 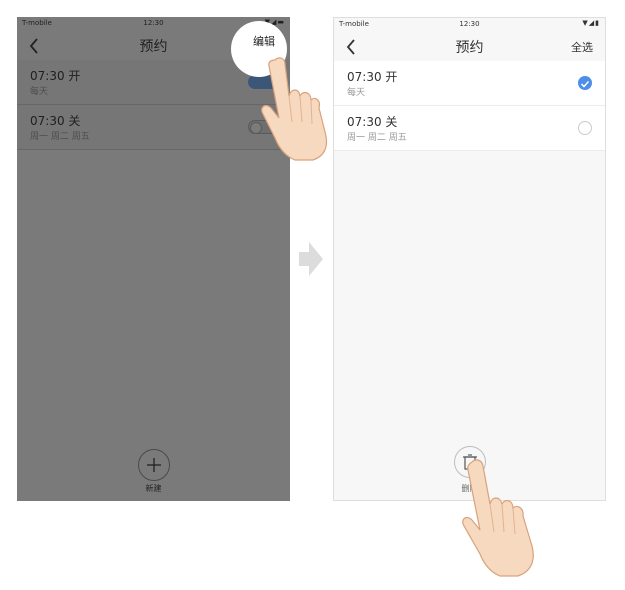 I want to click on nav-bar: 预约 全选, so click(x=469, y=47).